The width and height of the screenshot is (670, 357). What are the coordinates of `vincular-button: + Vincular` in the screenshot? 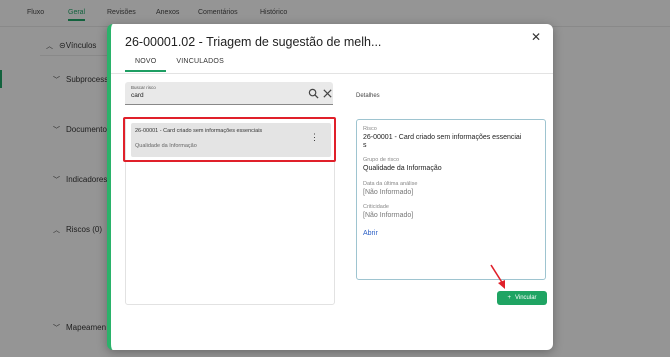 It's located at (522, 298).